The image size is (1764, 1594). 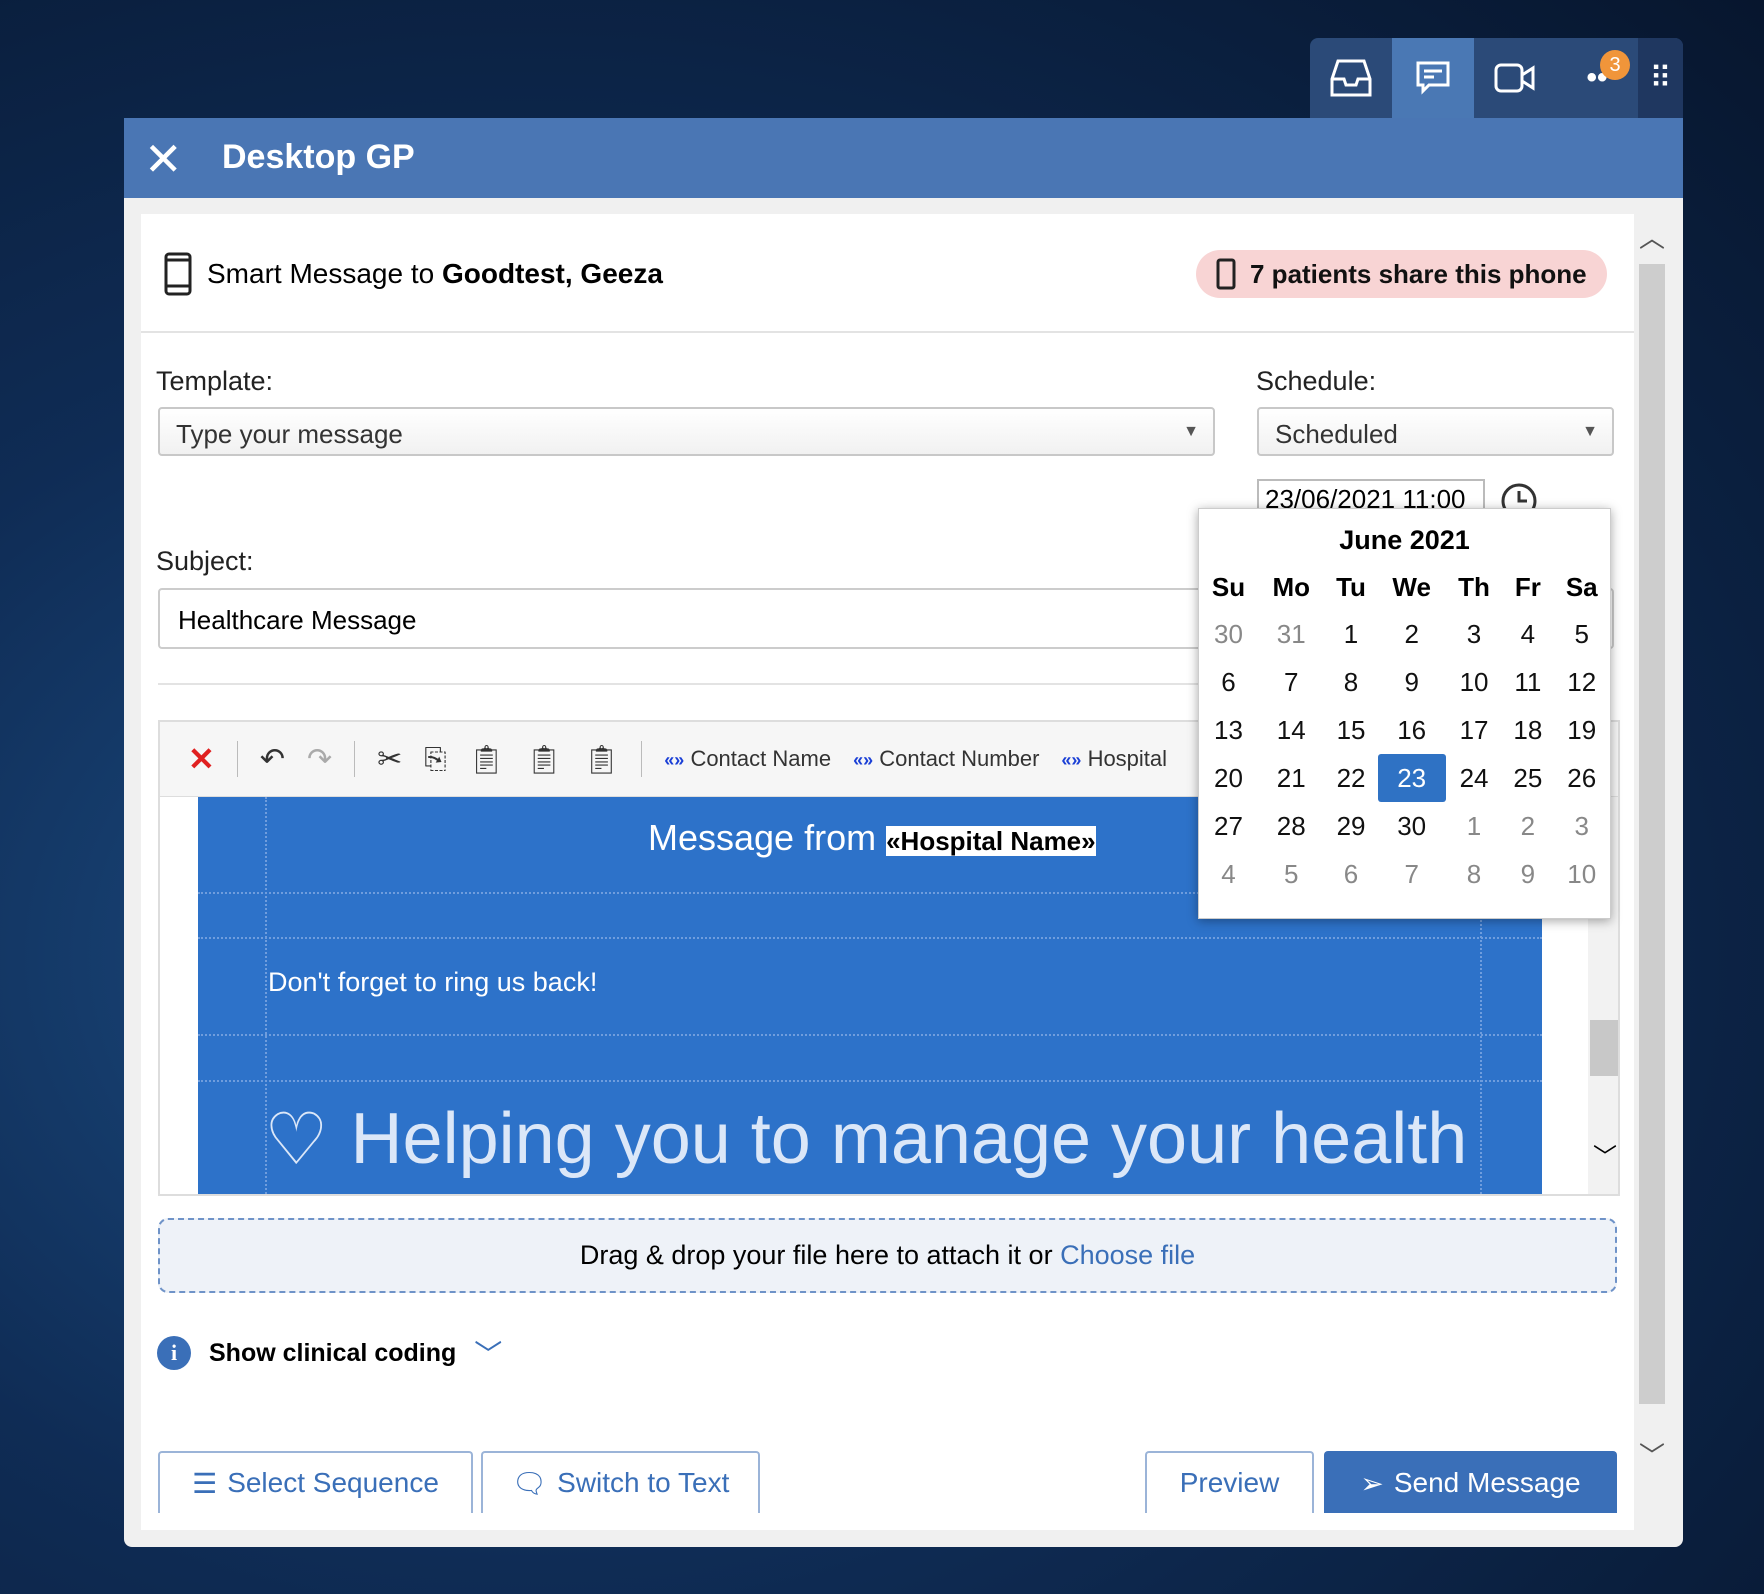 What do you see at coordinates (272, 759) in the screenshot?
I see `undo-icon: ↶` at bounding box center [272, 759].